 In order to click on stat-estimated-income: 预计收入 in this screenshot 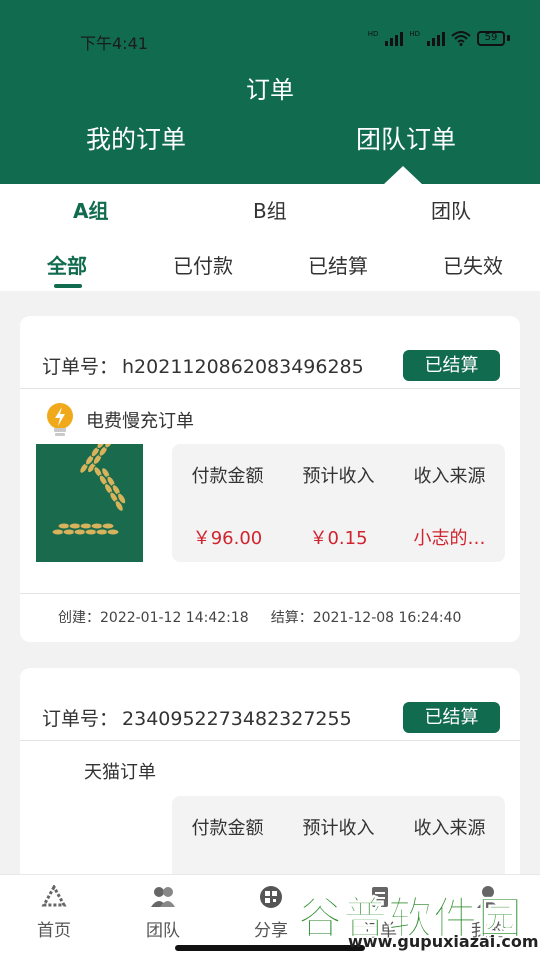, I will do `click(338, 827)`.